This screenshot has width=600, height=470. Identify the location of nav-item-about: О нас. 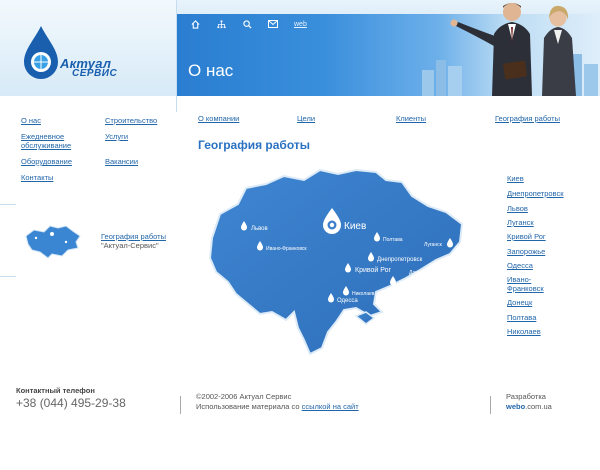
(31, 120).